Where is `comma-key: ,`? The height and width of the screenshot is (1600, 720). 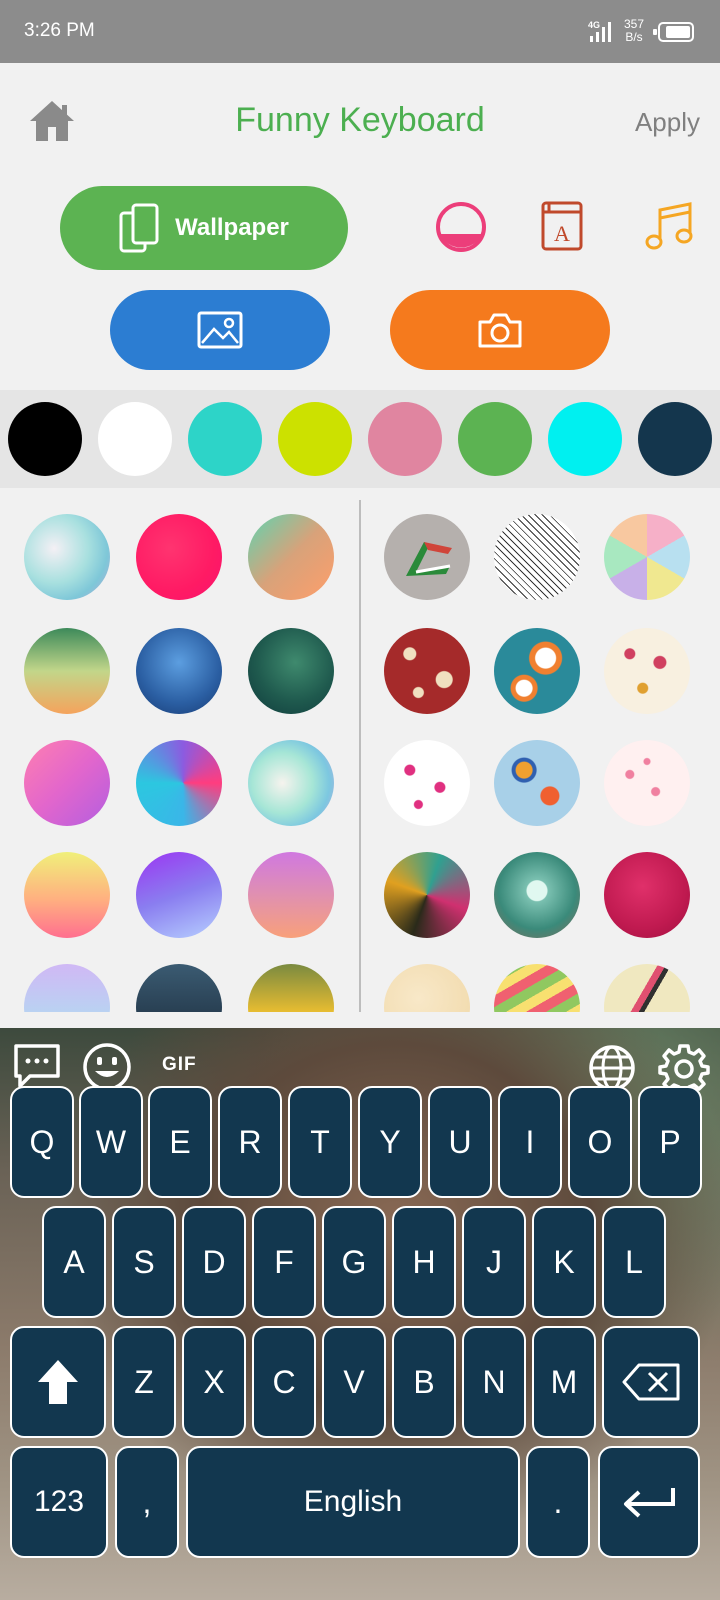 comma-key: , is located at coordinates (147, 1502).